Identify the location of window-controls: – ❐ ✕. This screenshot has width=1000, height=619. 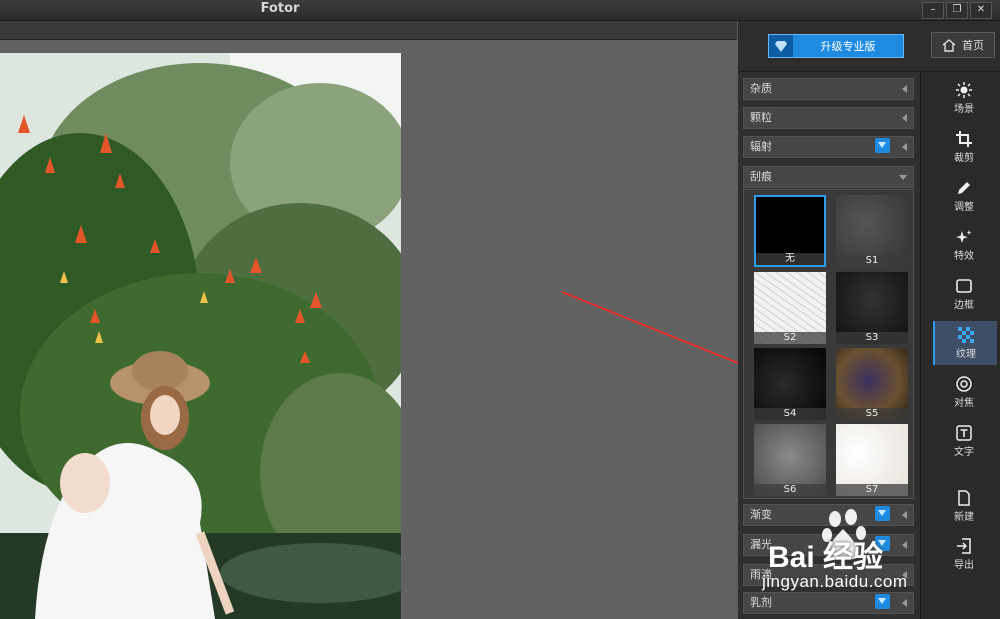
(957, 10).